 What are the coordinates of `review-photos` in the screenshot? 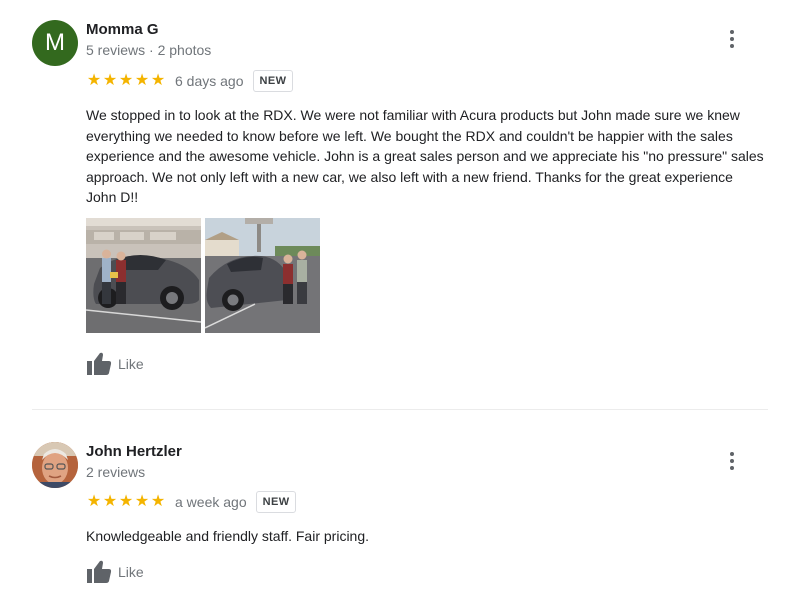 It's located at (203, 275).